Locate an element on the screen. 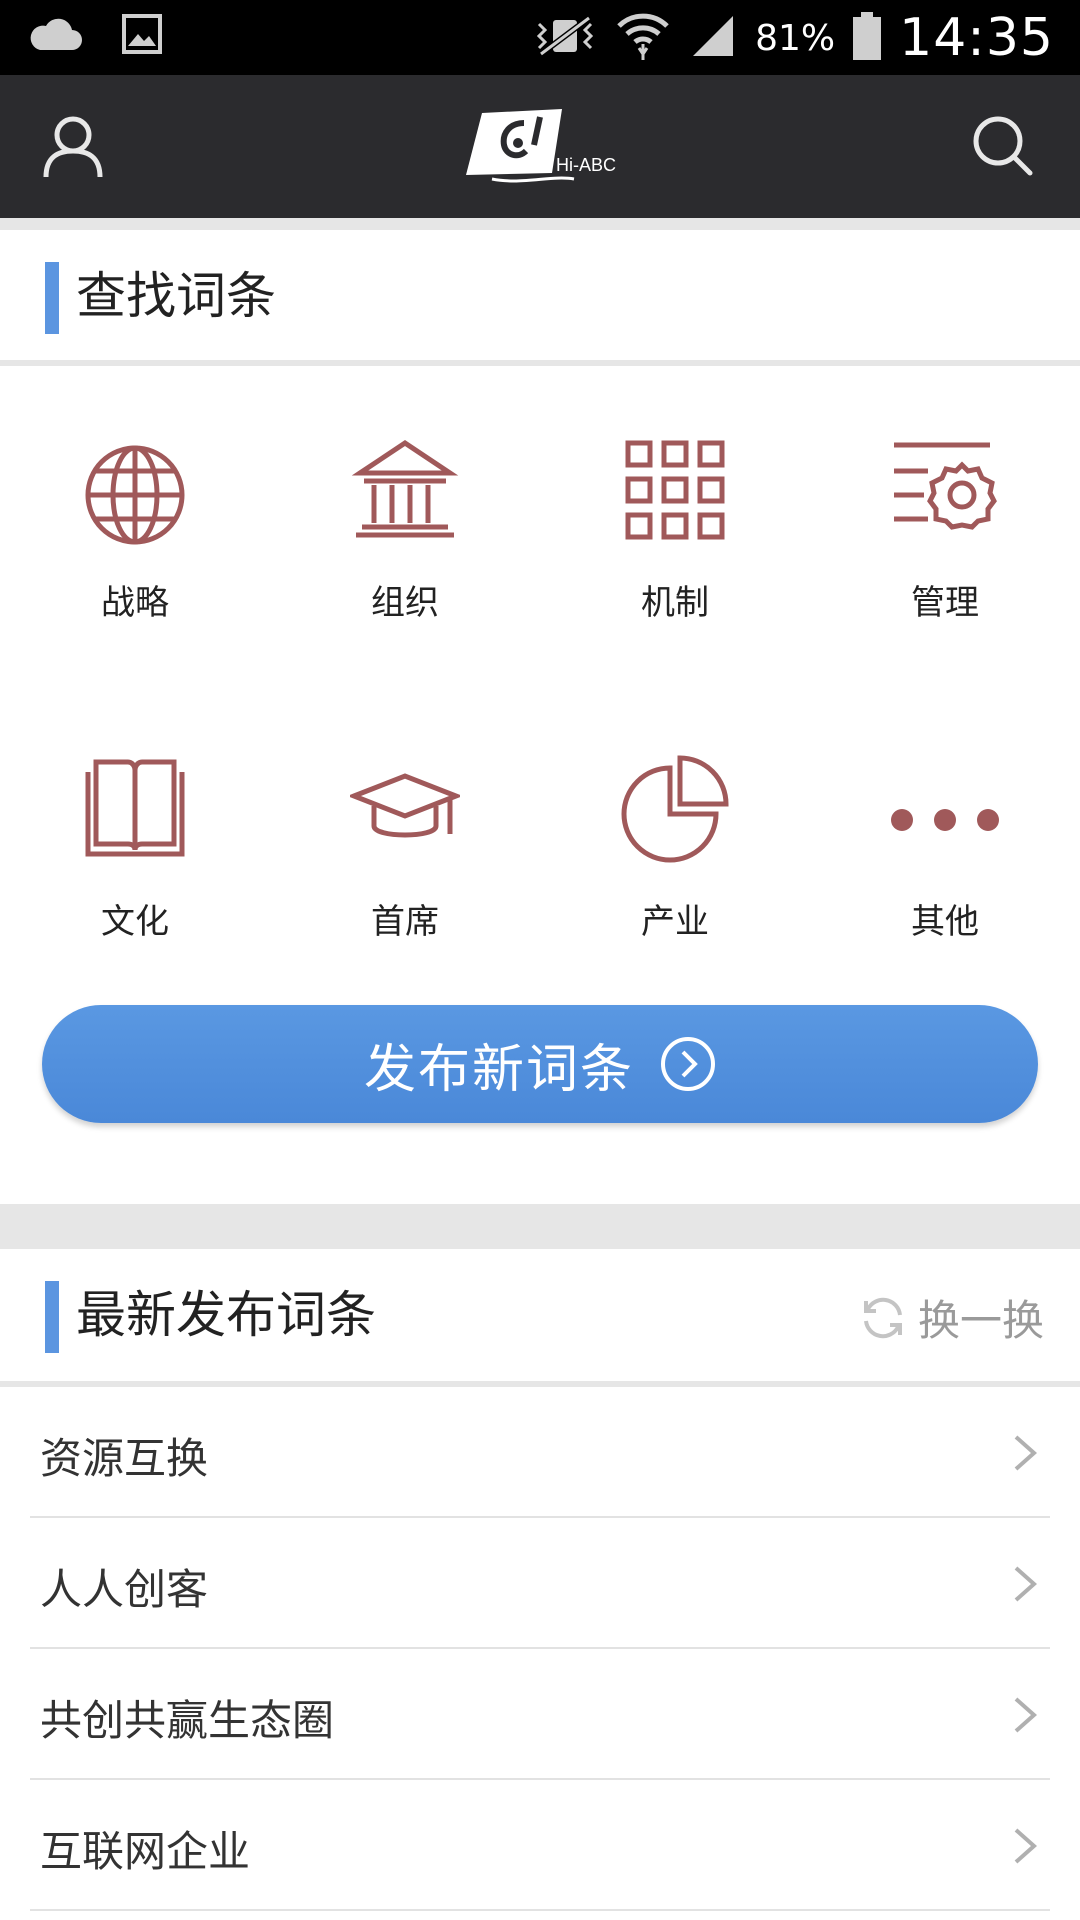 Image resolution: width=1080 pixels, height=1920 pixels. category-management: 管理 is located at coordinates (945, 550).